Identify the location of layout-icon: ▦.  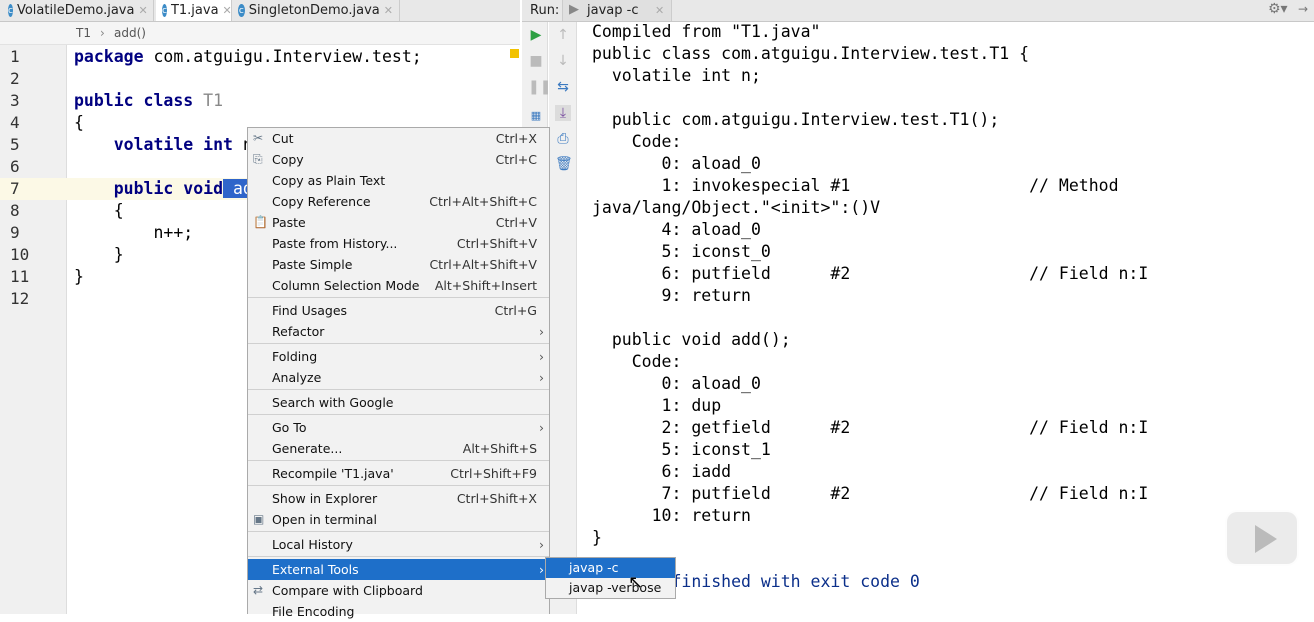
(536, 116).